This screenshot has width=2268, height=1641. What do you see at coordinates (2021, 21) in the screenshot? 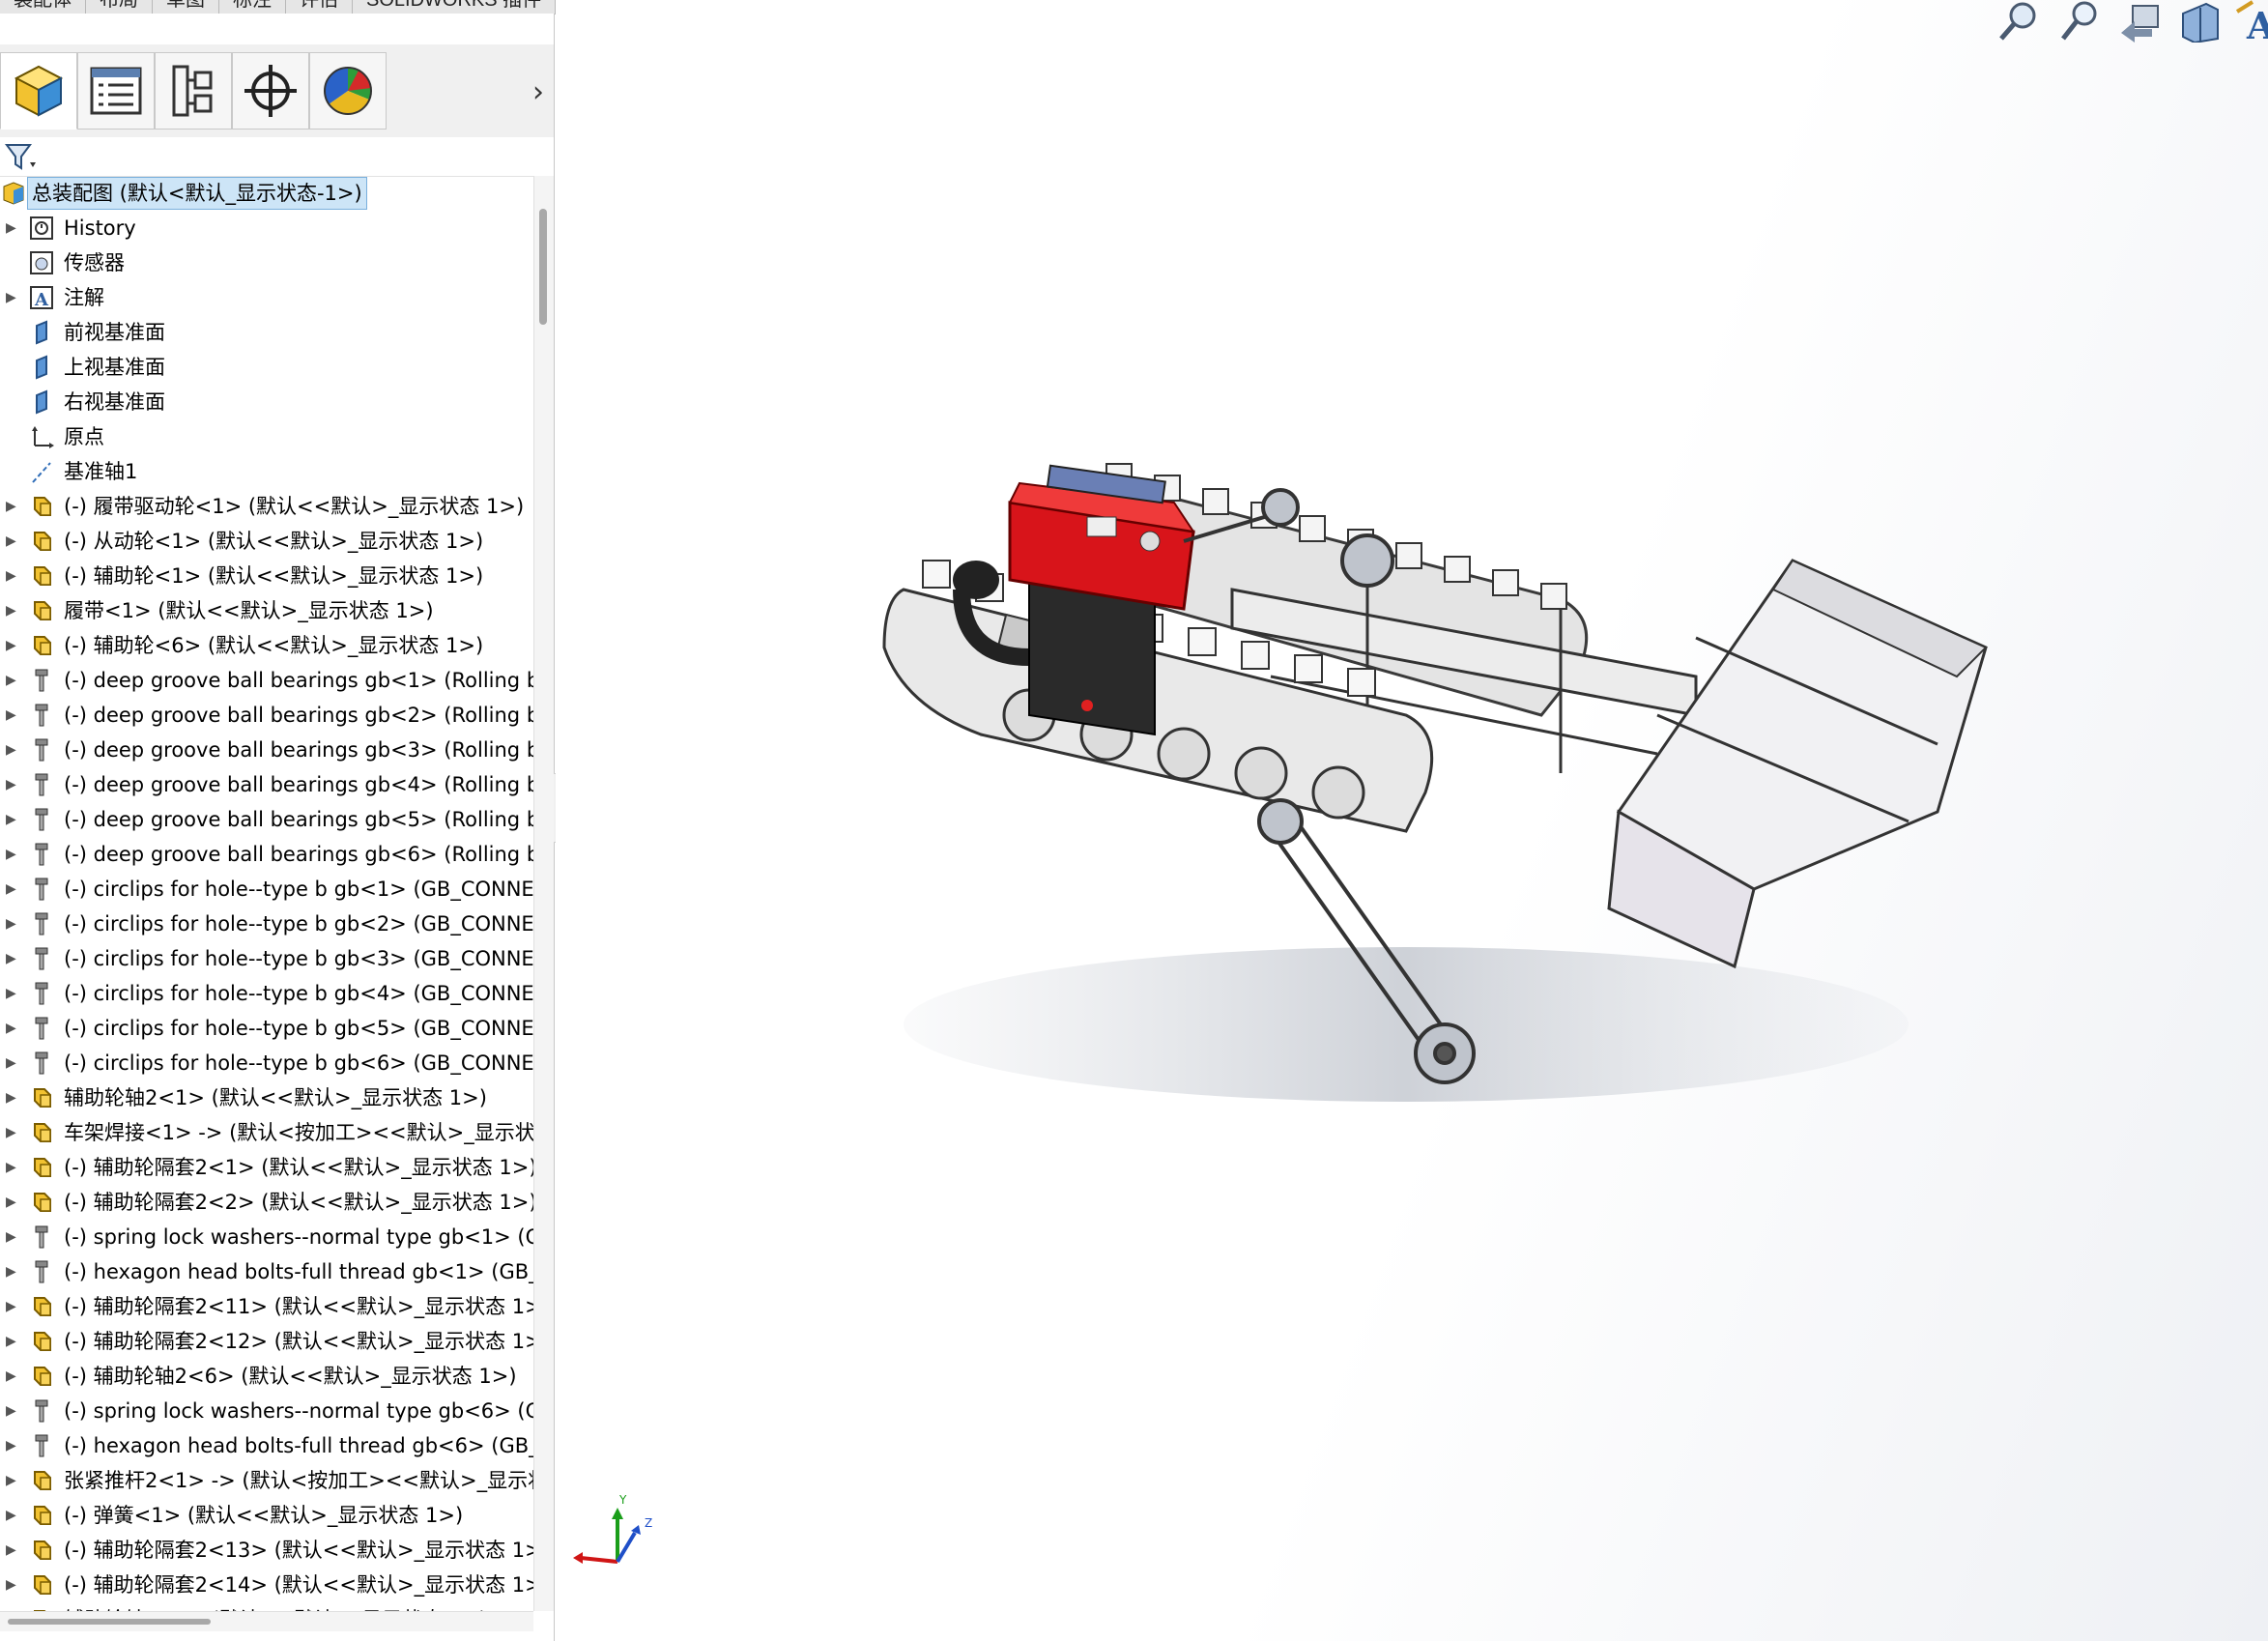
I see `zoom-to-fit-icon` at bounding box center [2021, 21].